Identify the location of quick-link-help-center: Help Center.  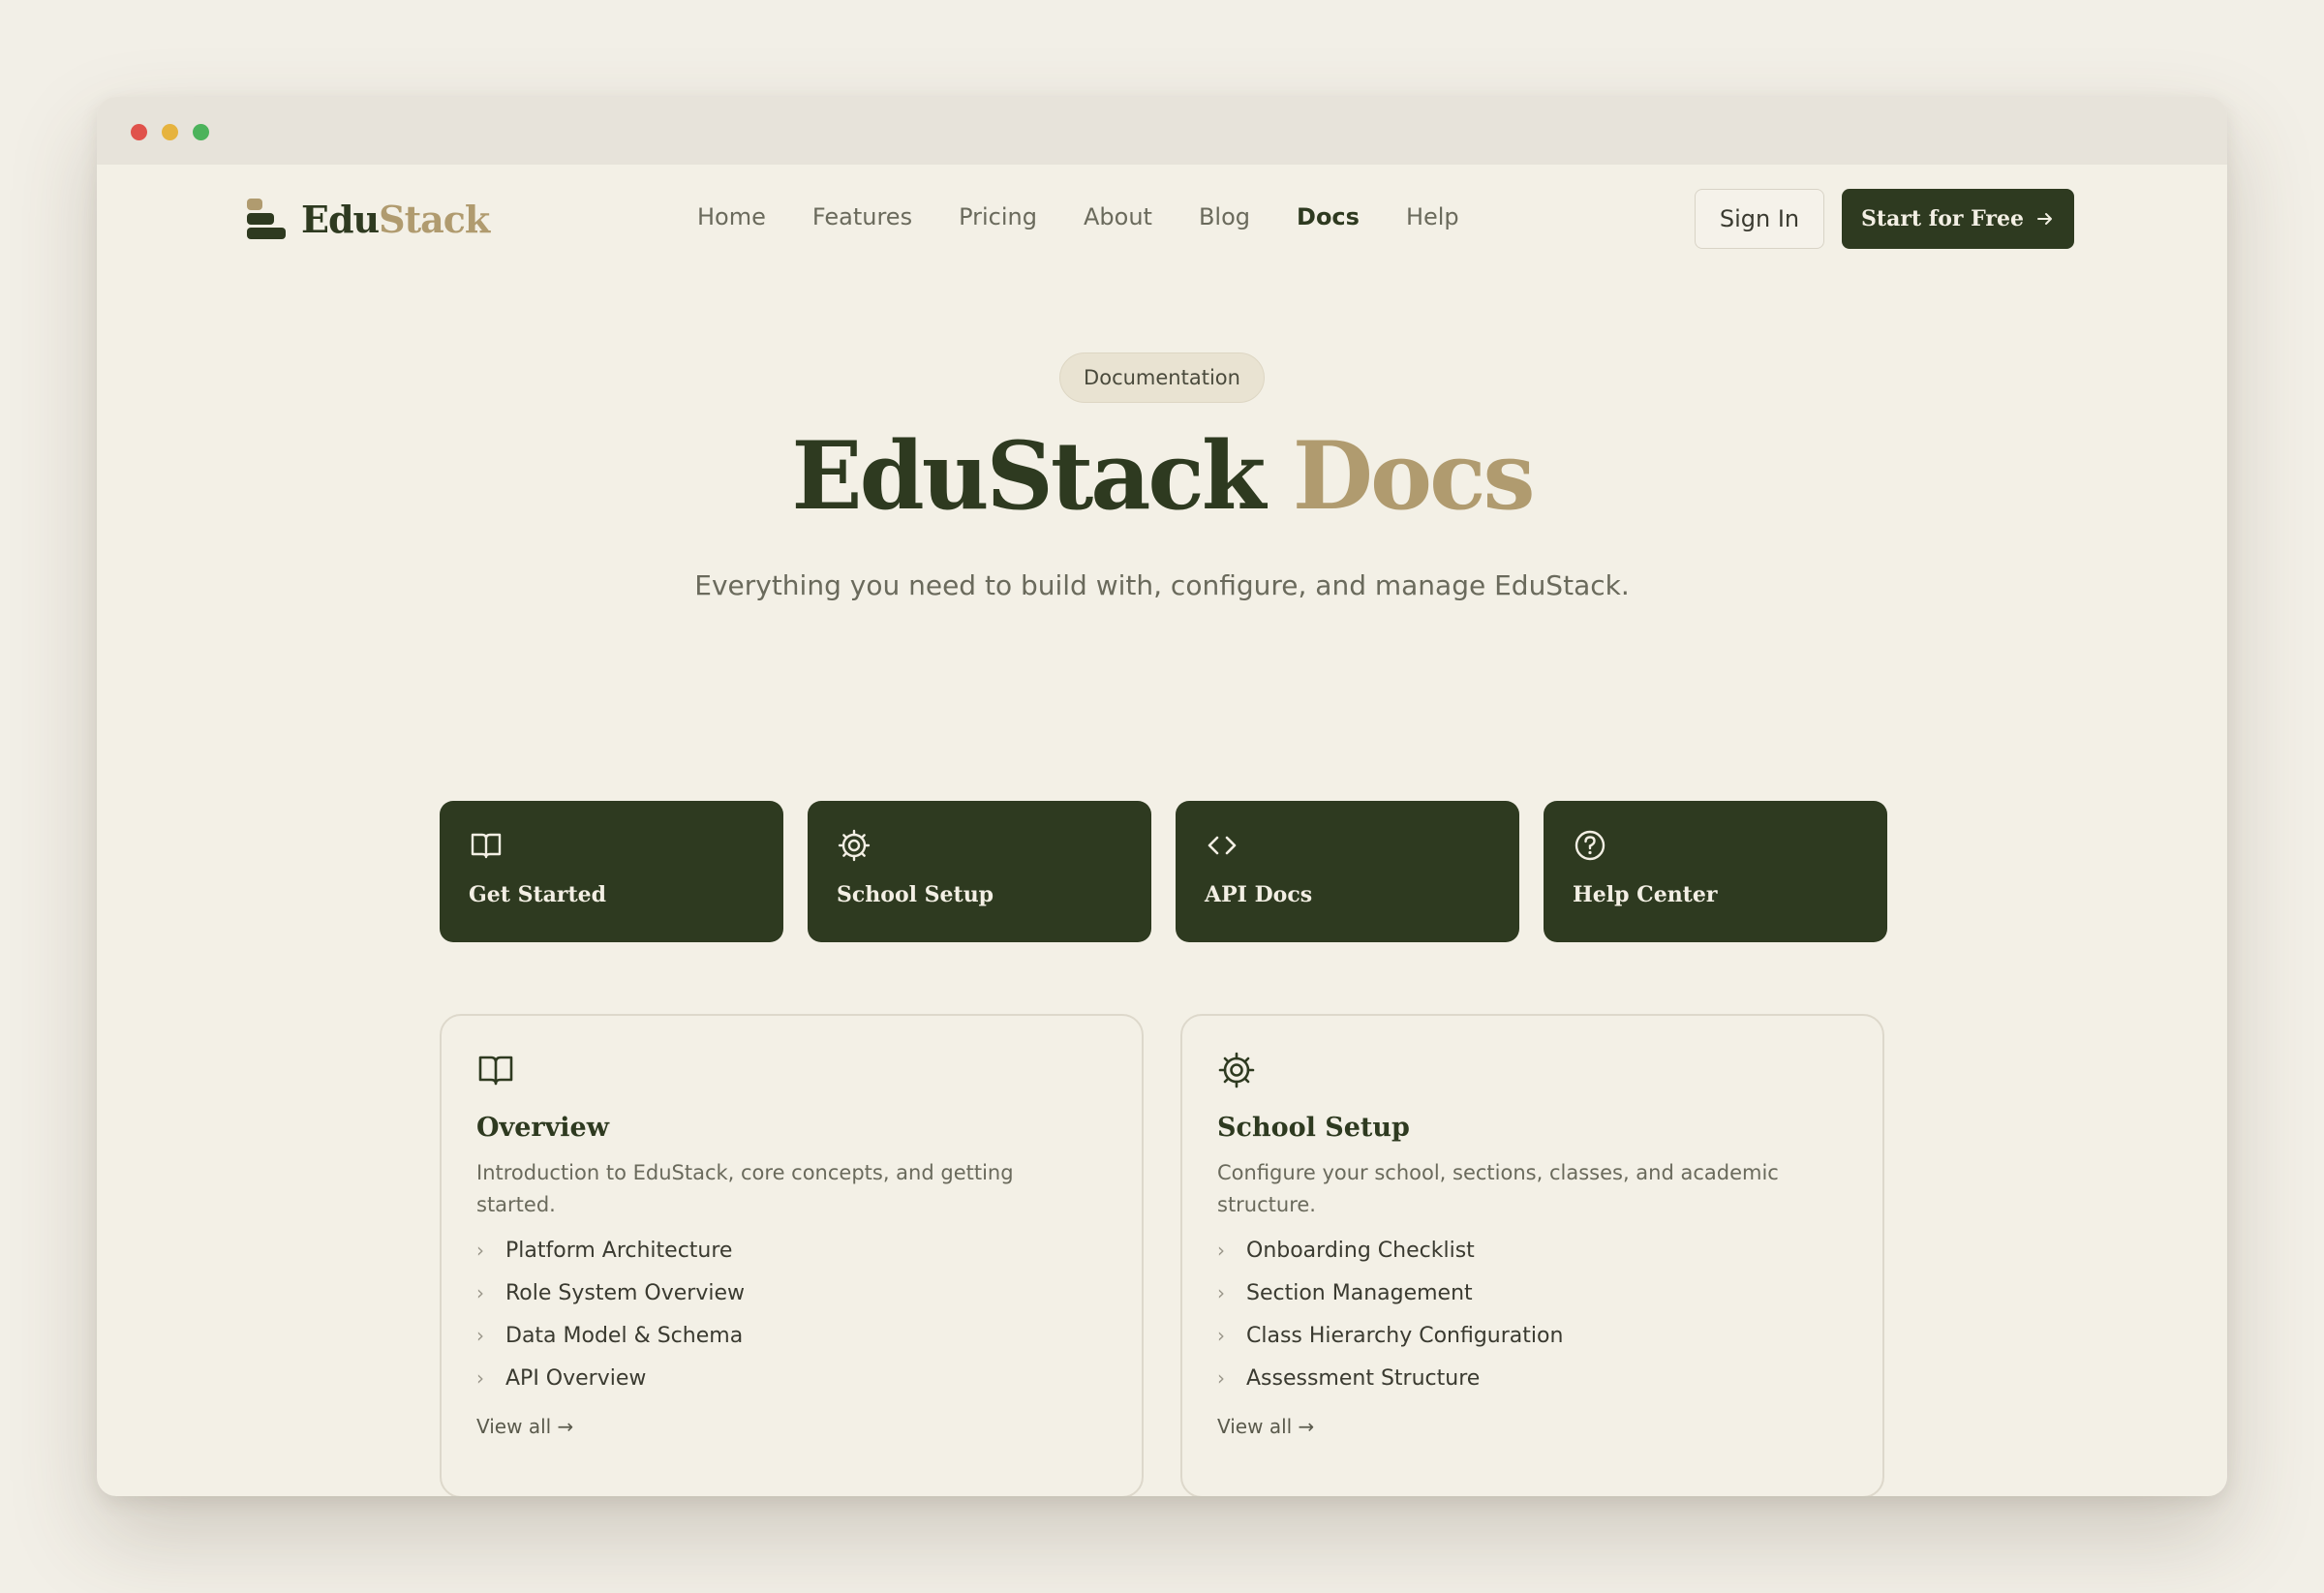
(1716, 871).